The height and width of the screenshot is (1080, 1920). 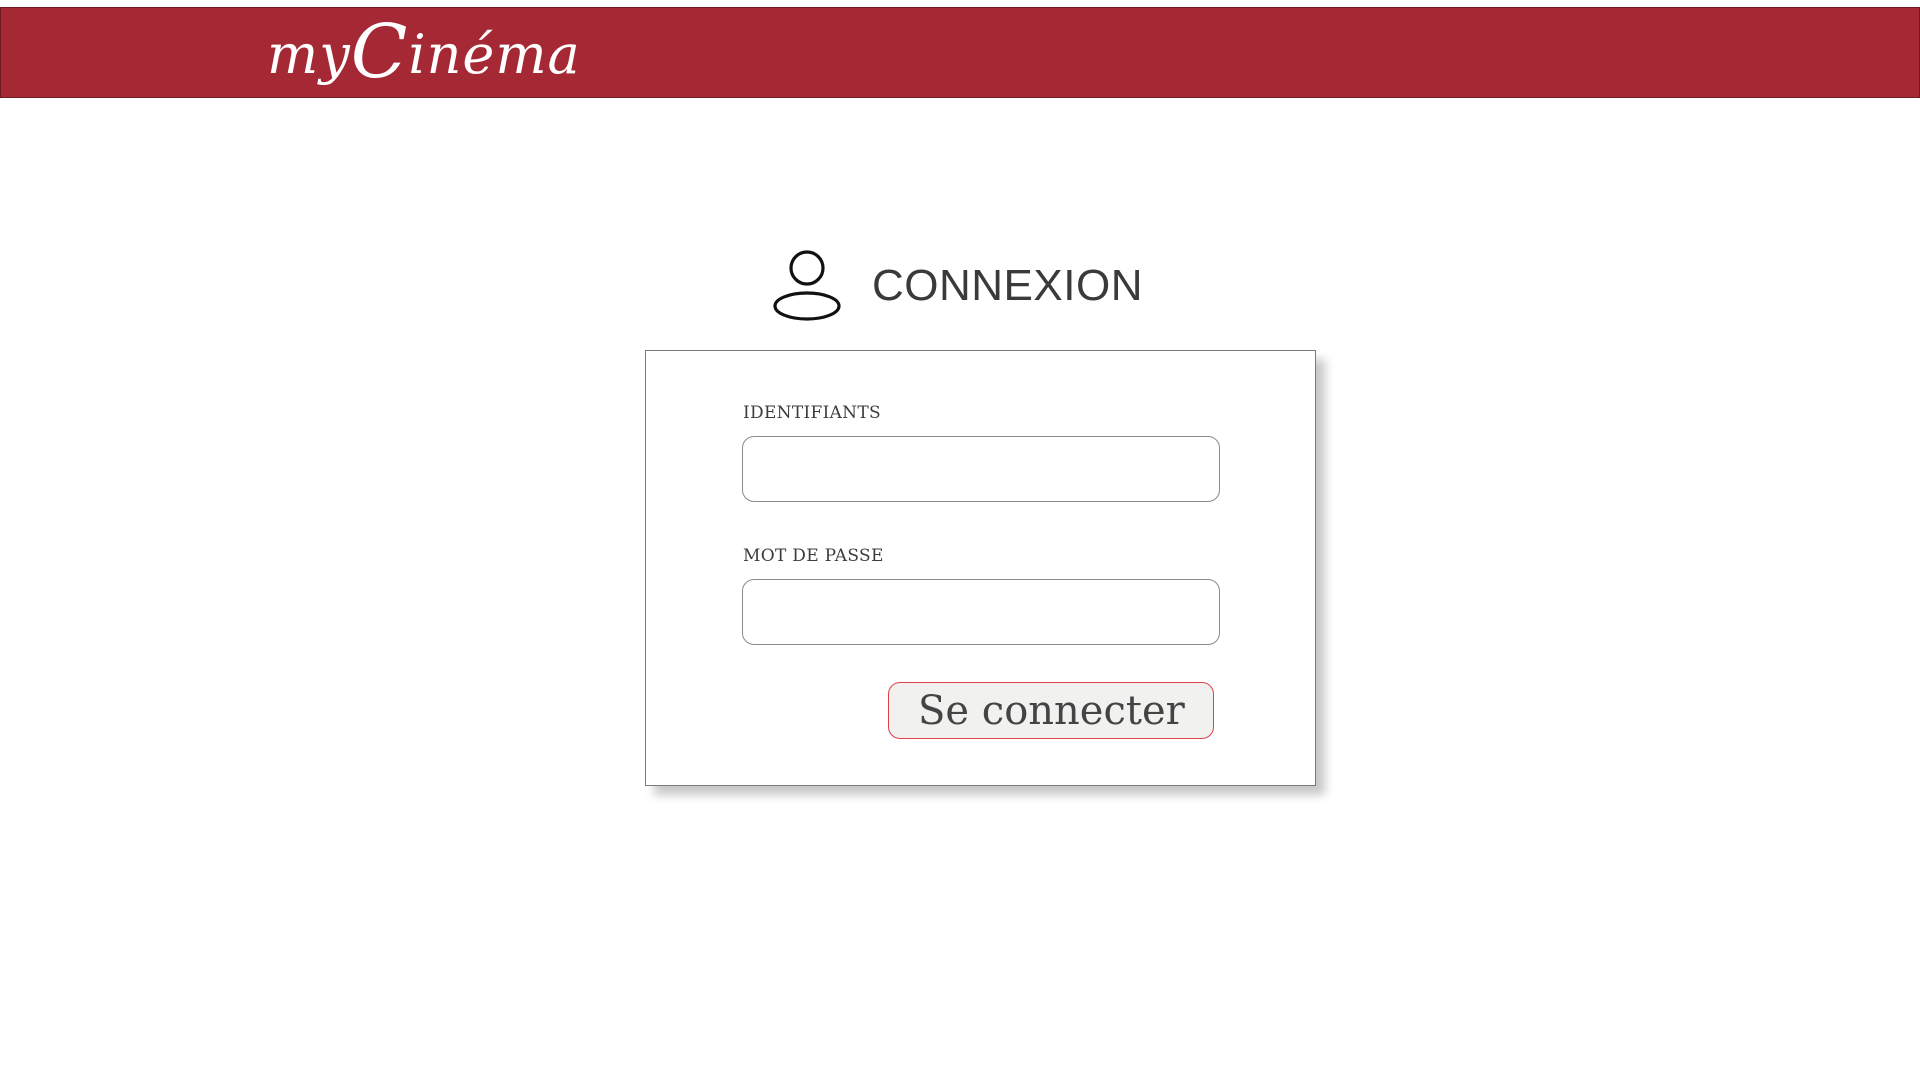 What do you see at coordinates (960, 52) in the screenshot?
I see `site-header: myCinéma` at bounding box center [960, 52].